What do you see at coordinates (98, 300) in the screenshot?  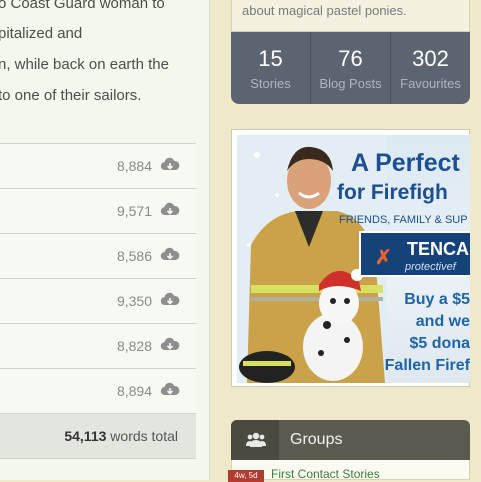 I see `chapter-row: 9,350` at bounding box center [98, 300].